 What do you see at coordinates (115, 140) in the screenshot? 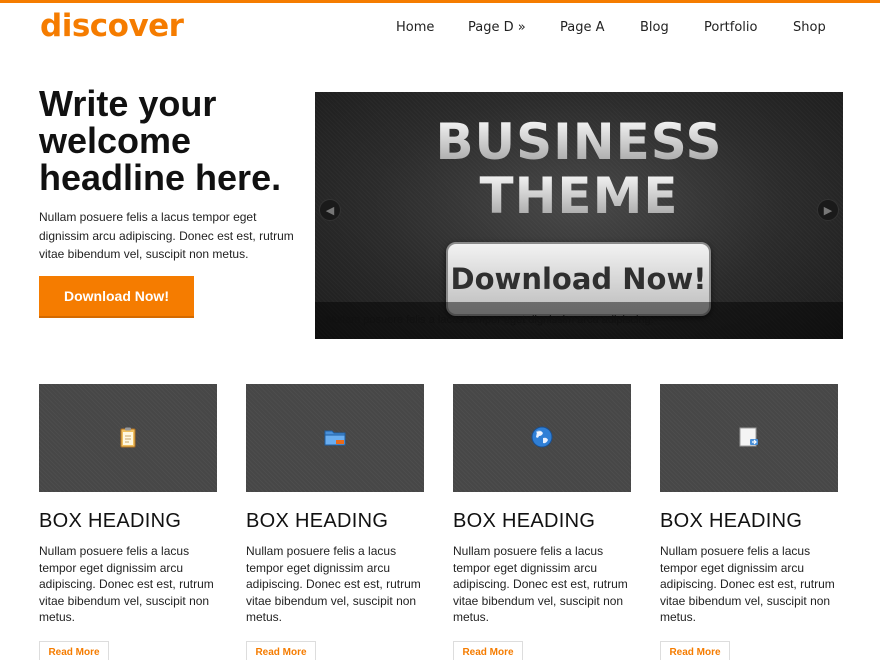
I see `hero-headline-line: welcome` at bounding box center [115, 140].